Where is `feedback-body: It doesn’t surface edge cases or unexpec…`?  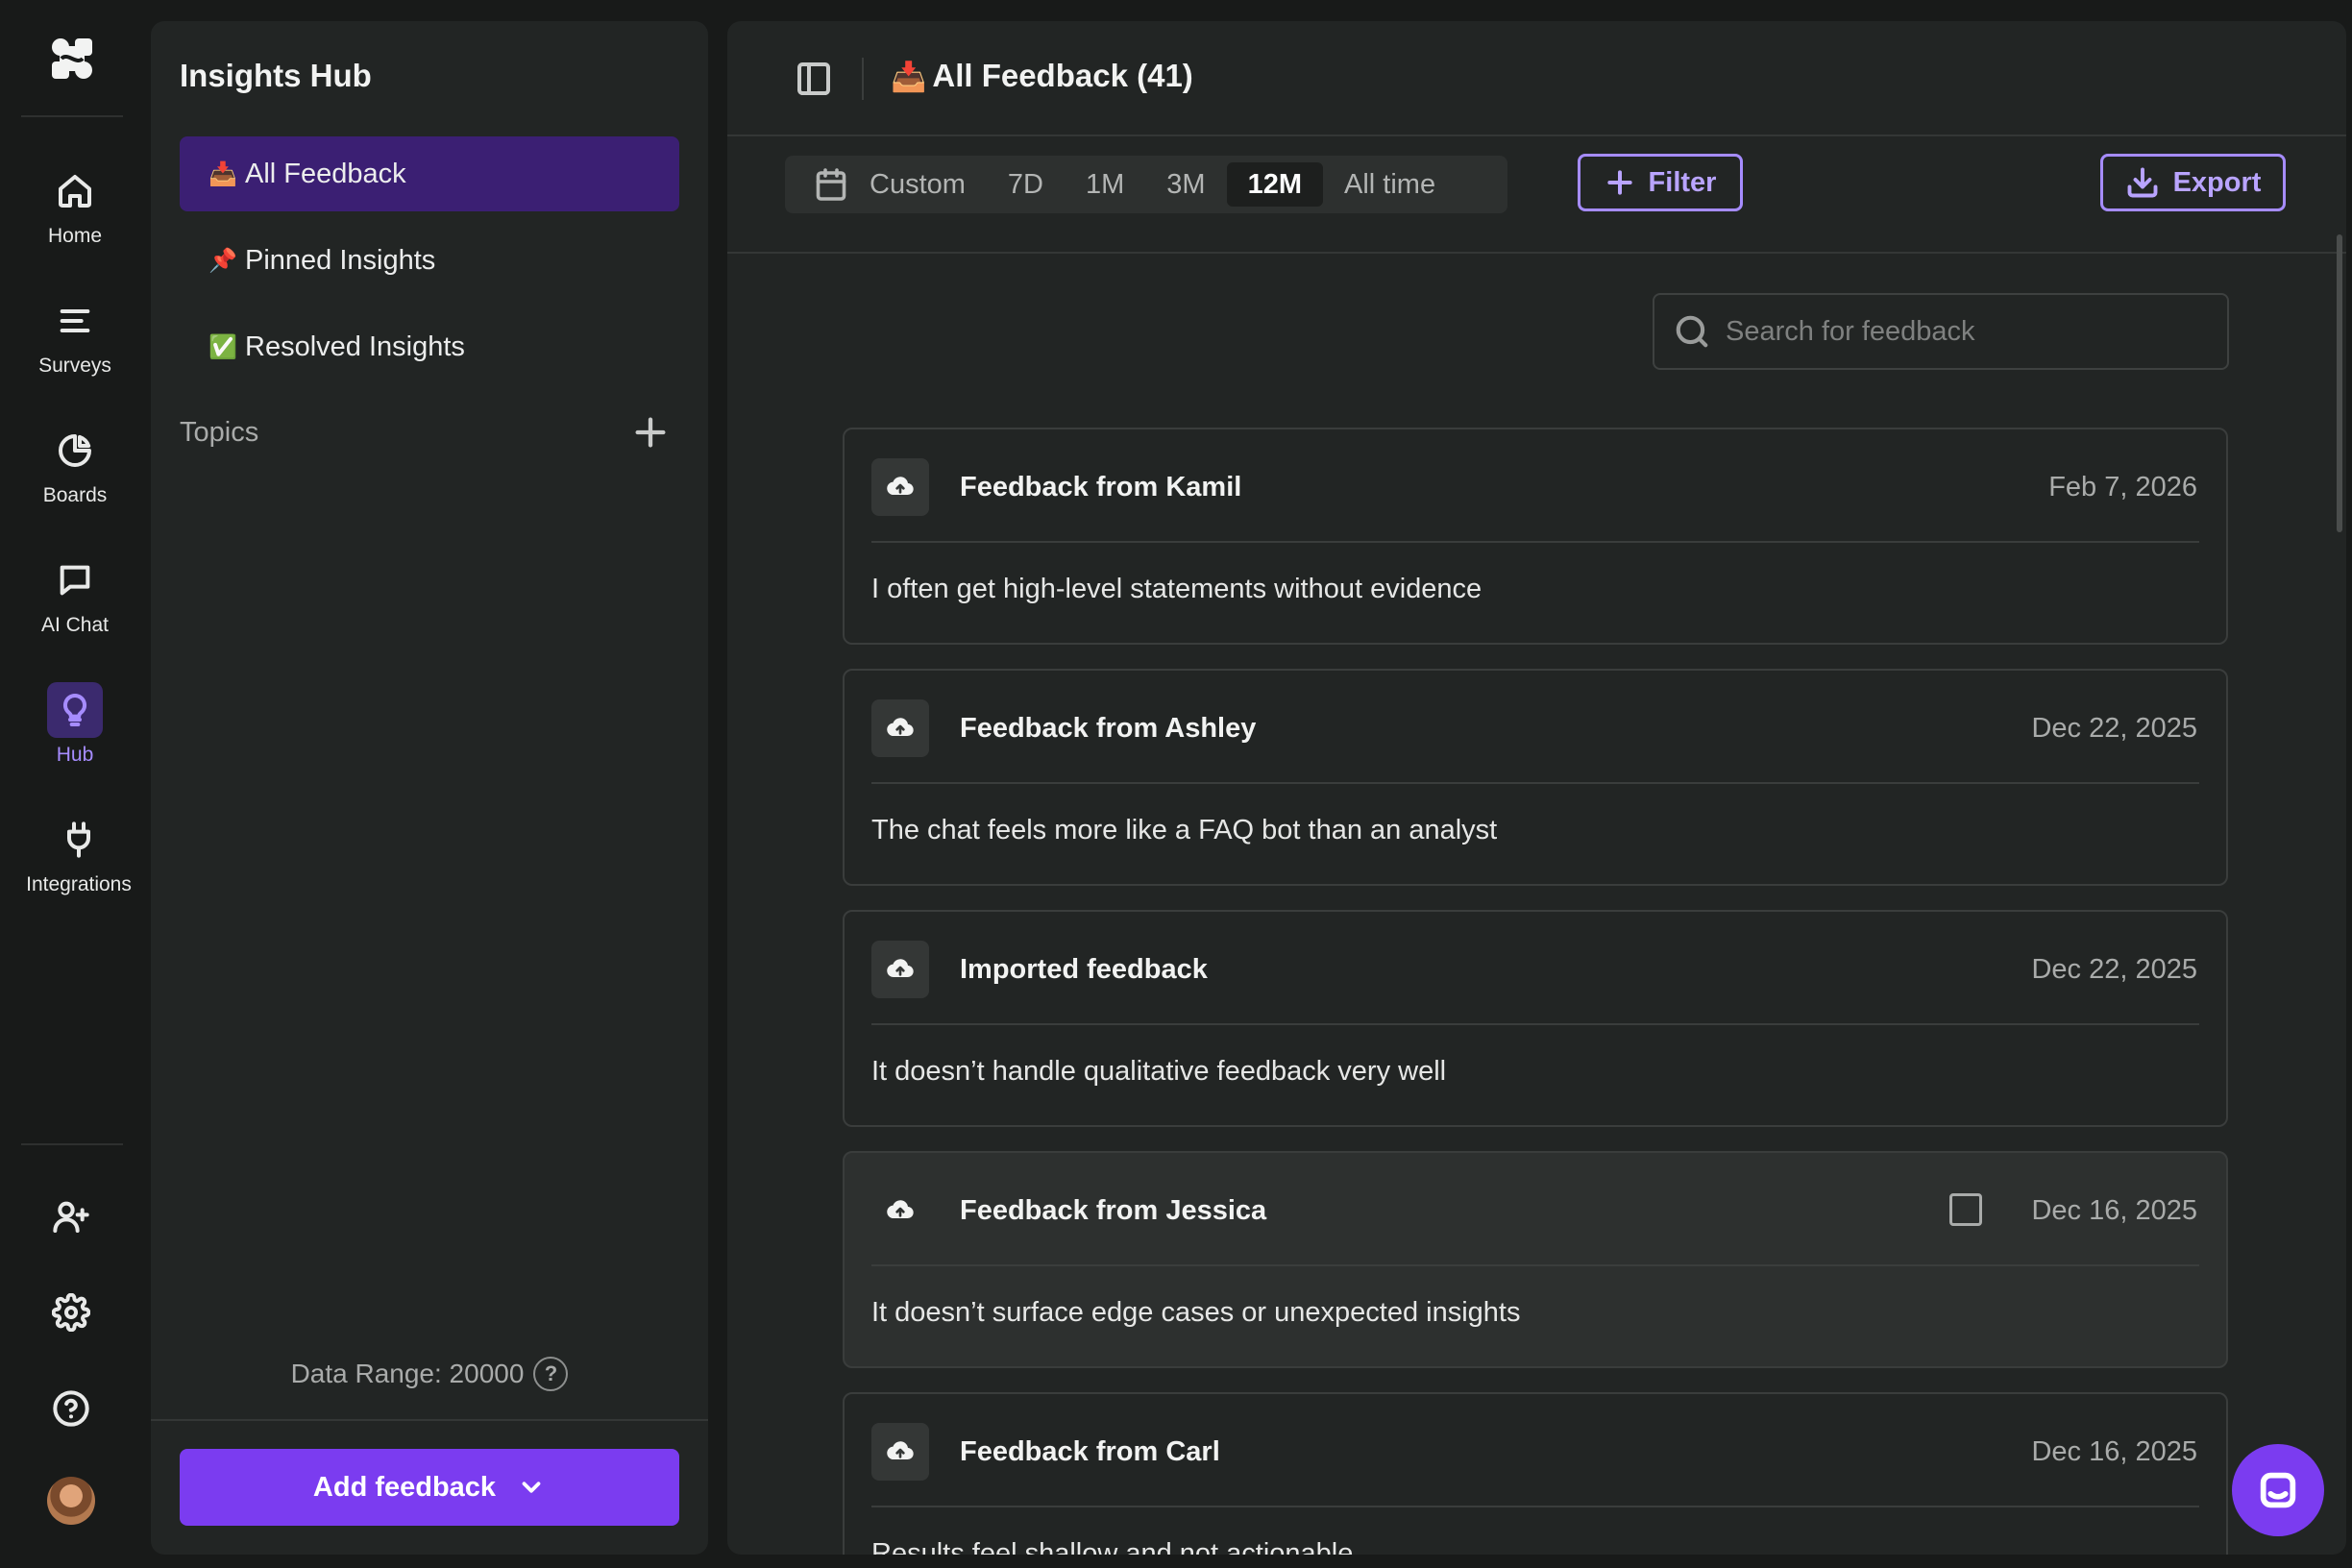 feedback-body: It doesn’t surface edge cases or unexpec… is located at coordinates (1196, 1313).